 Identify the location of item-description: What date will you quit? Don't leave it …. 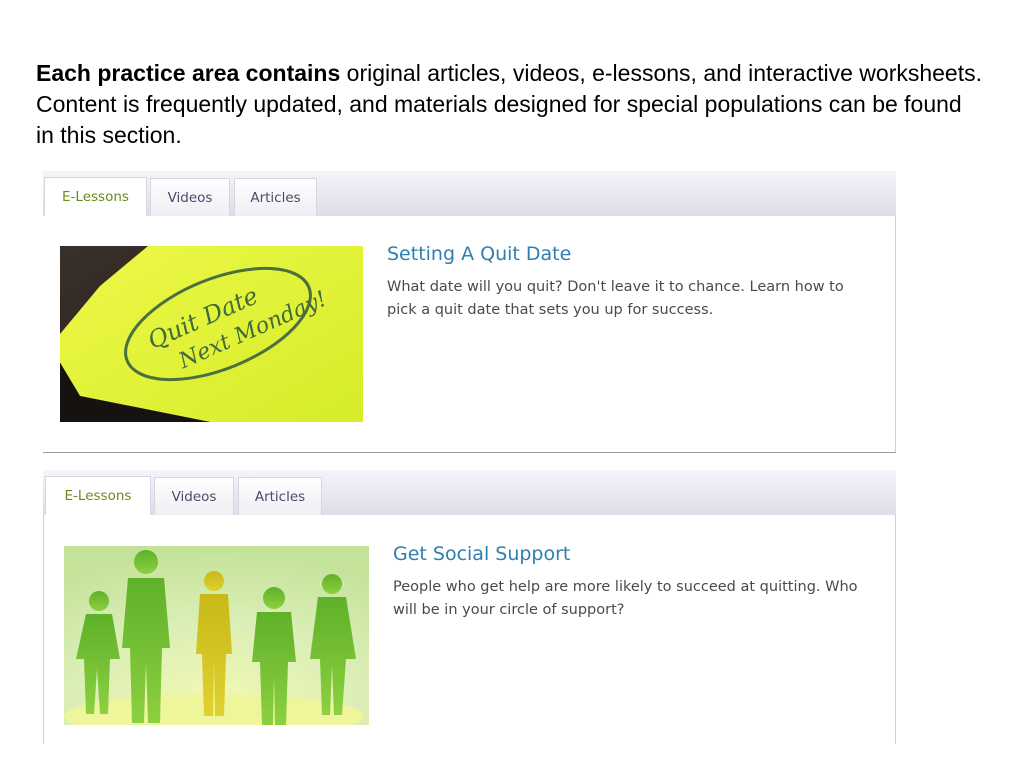
(615, 298).